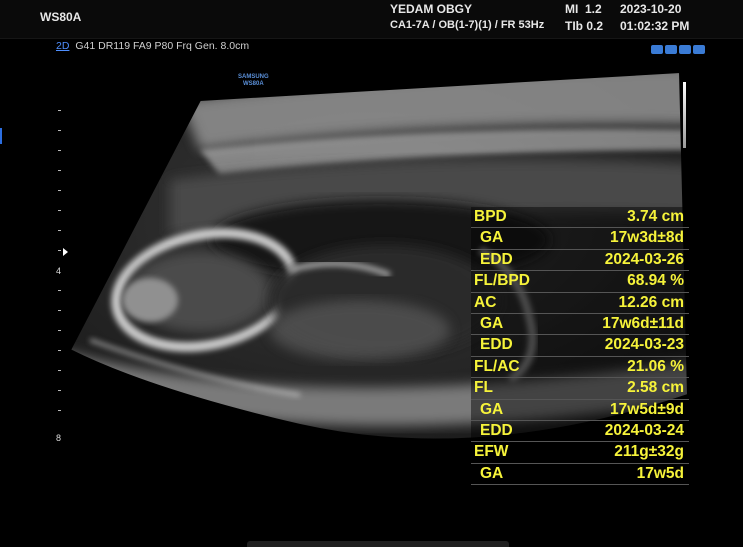 The image size is (743, 547). Describe the element at coordinates (647, 238) in the screenshot. I see `measurement-value: 17w3d±8d` at that location.